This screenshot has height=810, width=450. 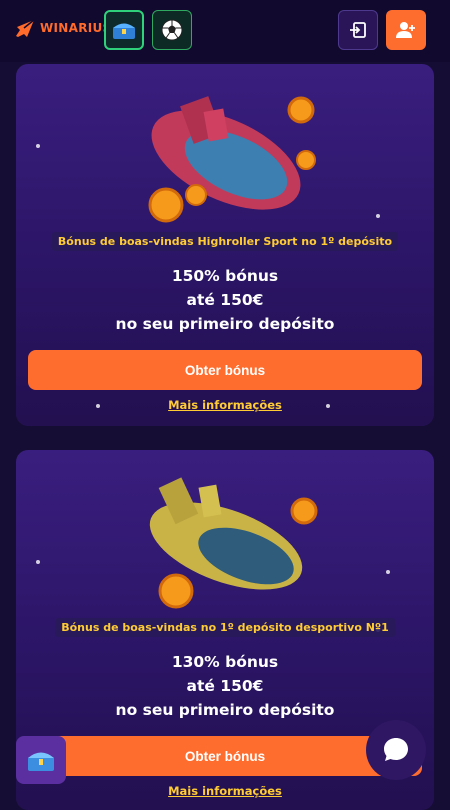 I want to click on chat-bubble-icon, so click(x=396, y=749).